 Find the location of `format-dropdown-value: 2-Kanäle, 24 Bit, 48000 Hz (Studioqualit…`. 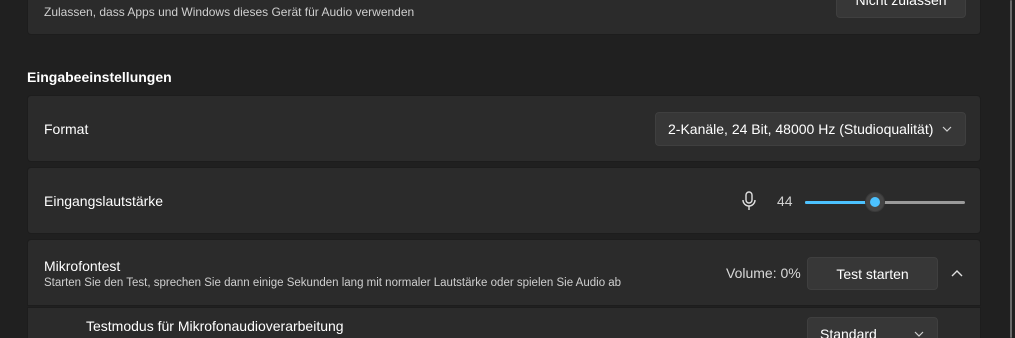

format-dropdown-value: 2-Kanäle, 24 Bit, 48000 Hz (Studioqualit… is located at coordinates (801, 129).